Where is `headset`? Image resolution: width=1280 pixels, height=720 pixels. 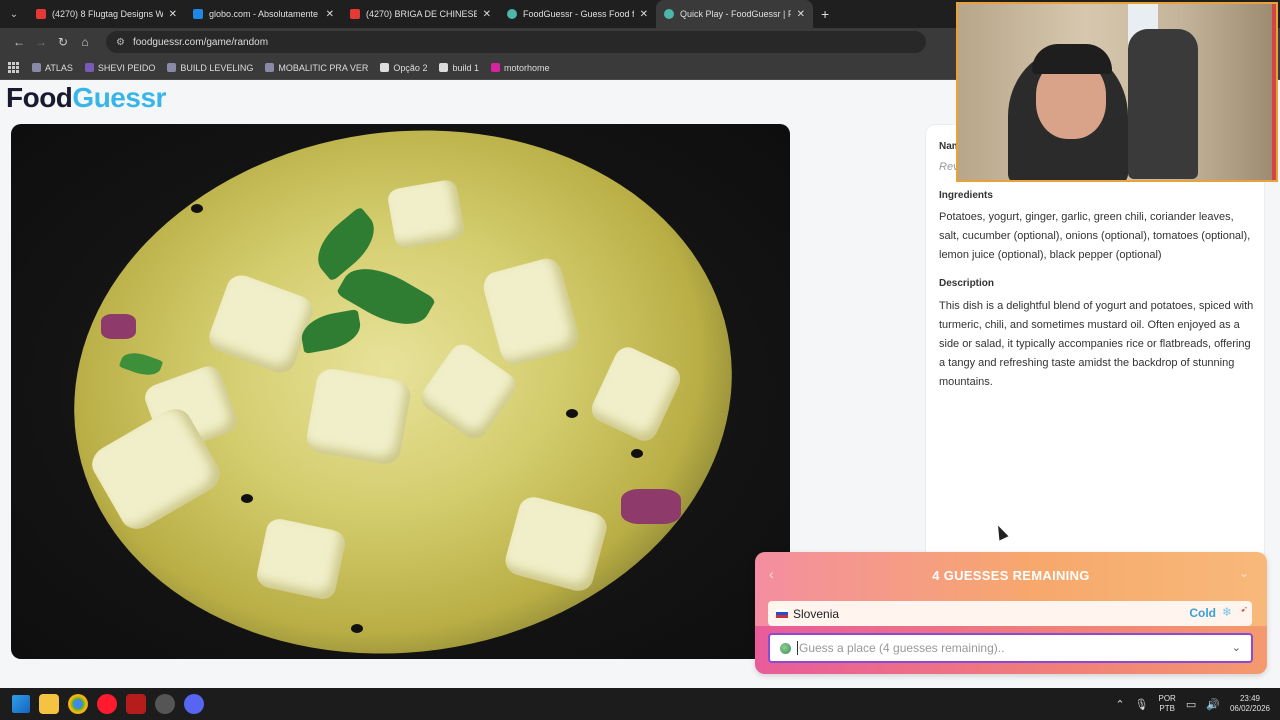
headset is located at coordinates (1072, 59).